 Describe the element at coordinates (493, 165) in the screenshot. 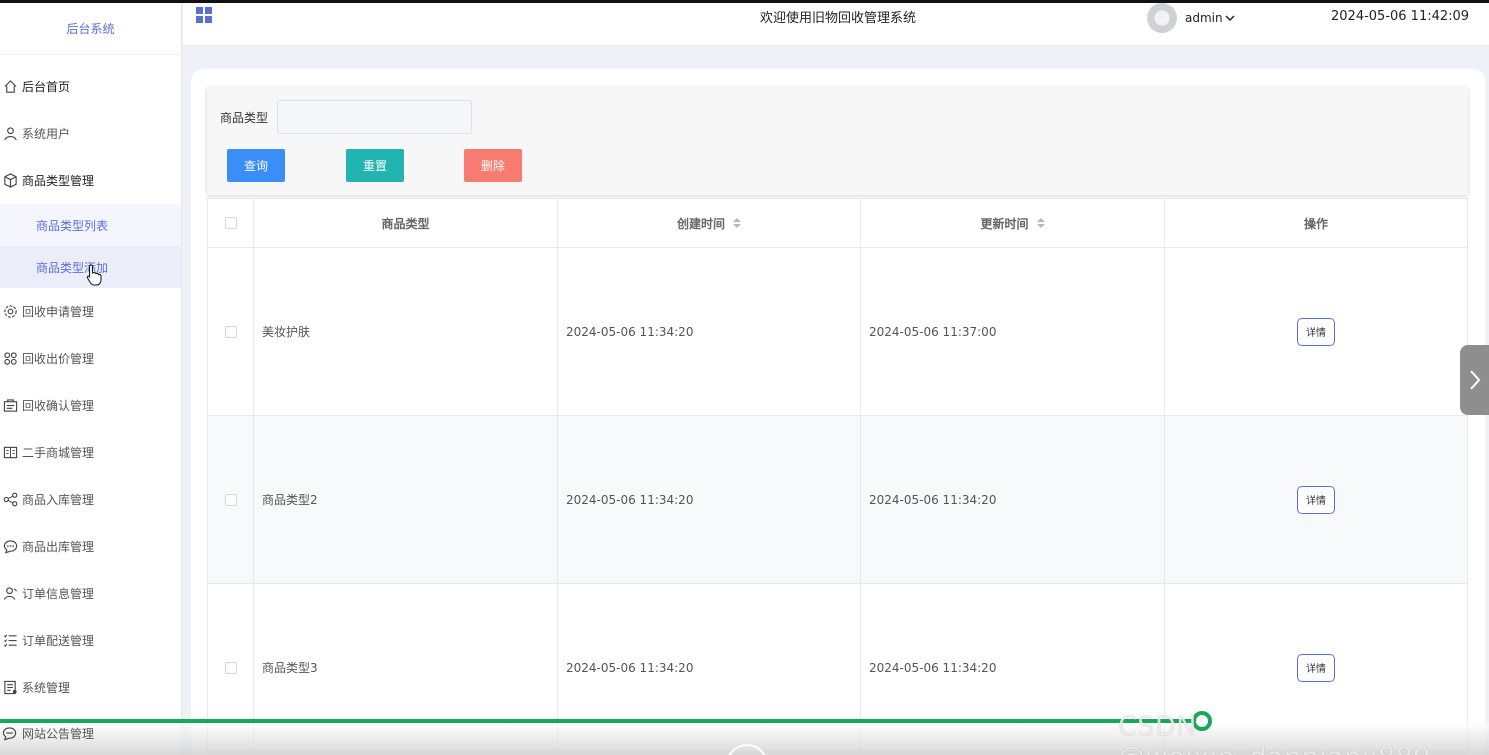

I see `delete-button: 删除` at that location.